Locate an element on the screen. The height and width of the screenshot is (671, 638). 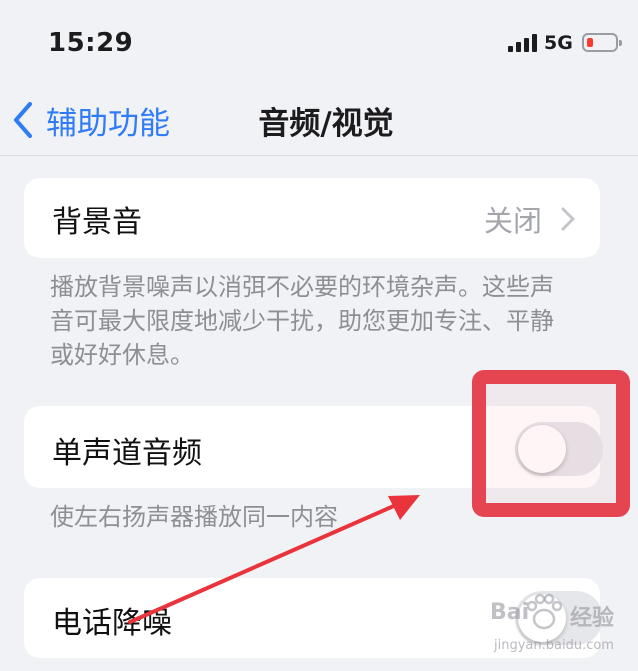
background-sounds-value: 关闭 is located at coordinates (512, 221).